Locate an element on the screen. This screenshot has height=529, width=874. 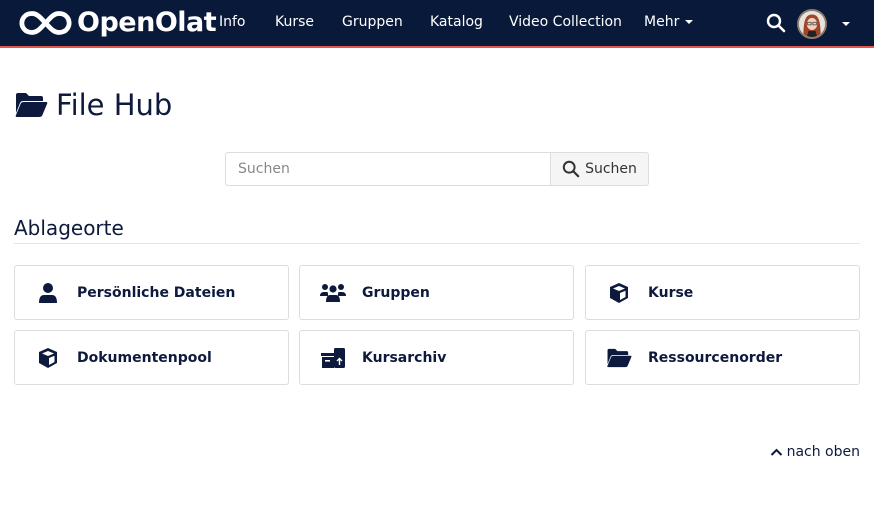
tile-kursarchiv: Kursarchiv is located at coordinates (436, 357).